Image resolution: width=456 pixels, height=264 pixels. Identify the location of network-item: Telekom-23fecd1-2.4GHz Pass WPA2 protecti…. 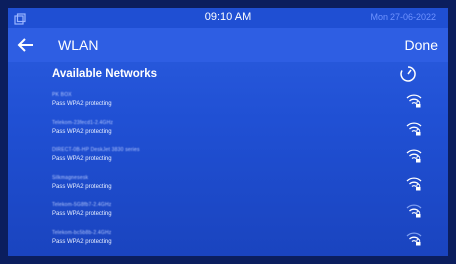
(228, 131).